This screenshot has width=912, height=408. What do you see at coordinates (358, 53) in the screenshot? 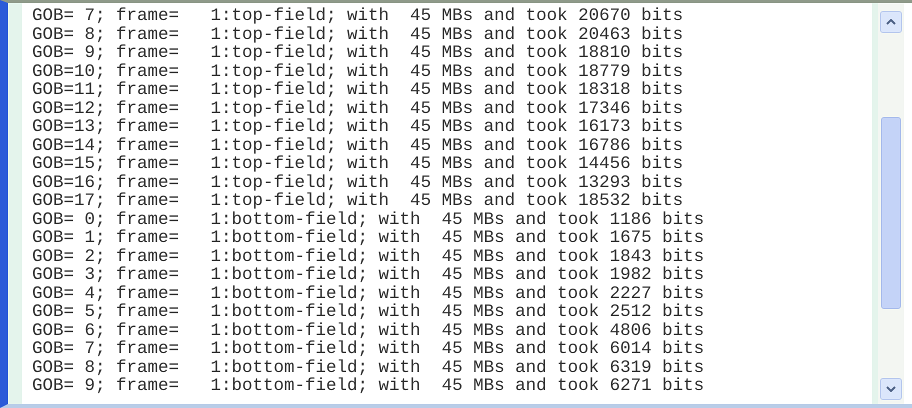
I see `log-line: GOB= 9; frame= 1:top-field; with 45 MBs and took 18810 bits` at bounding box center [358, 53].